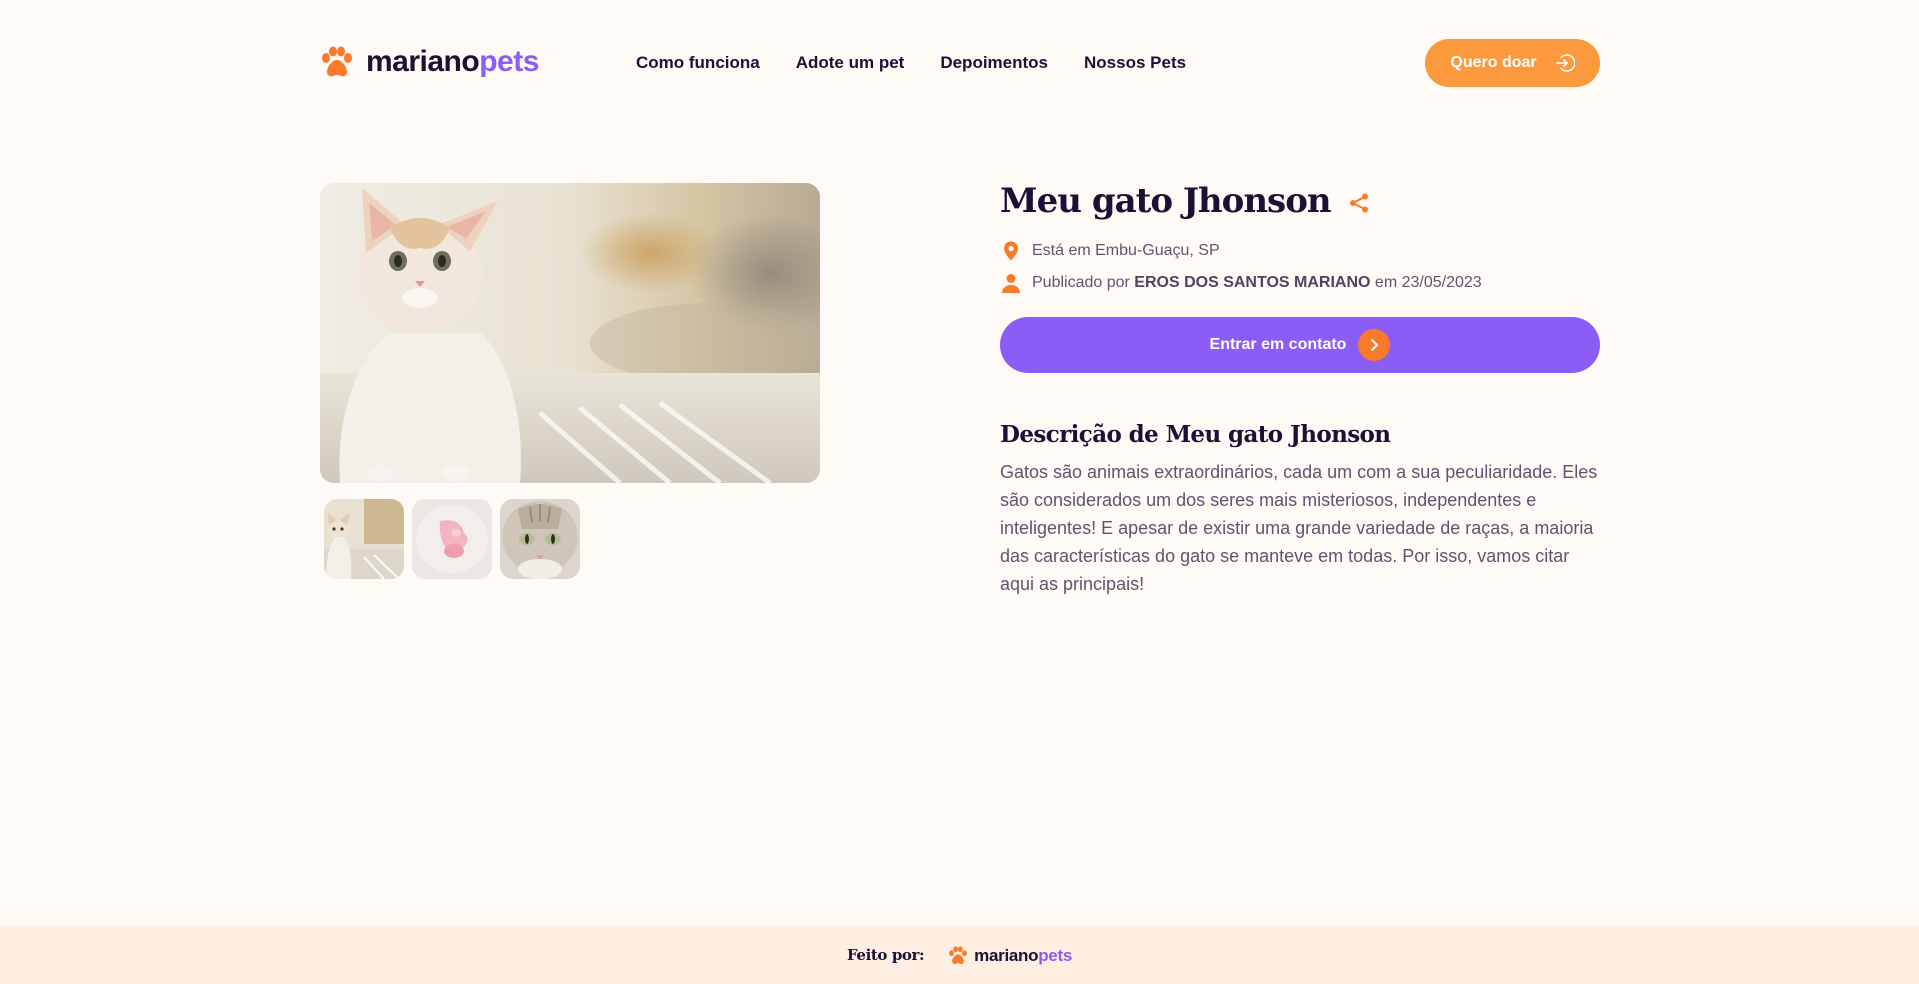 The image size is (1919, 984). I want to click on share-icon, so click(1359, 203).